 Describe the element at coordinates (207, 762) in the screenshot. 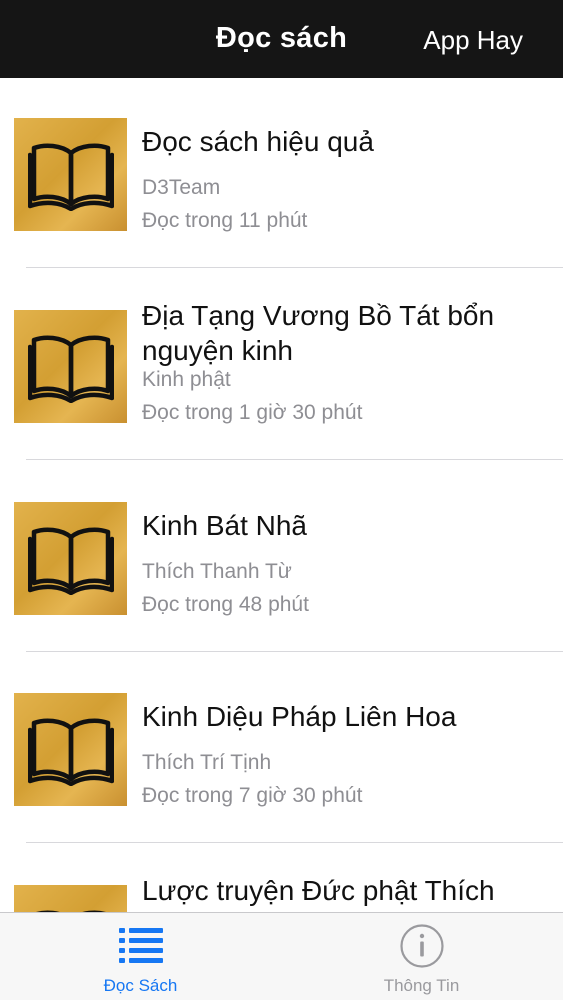

I see `book-author: Thích Trí Tịnh` at that location.